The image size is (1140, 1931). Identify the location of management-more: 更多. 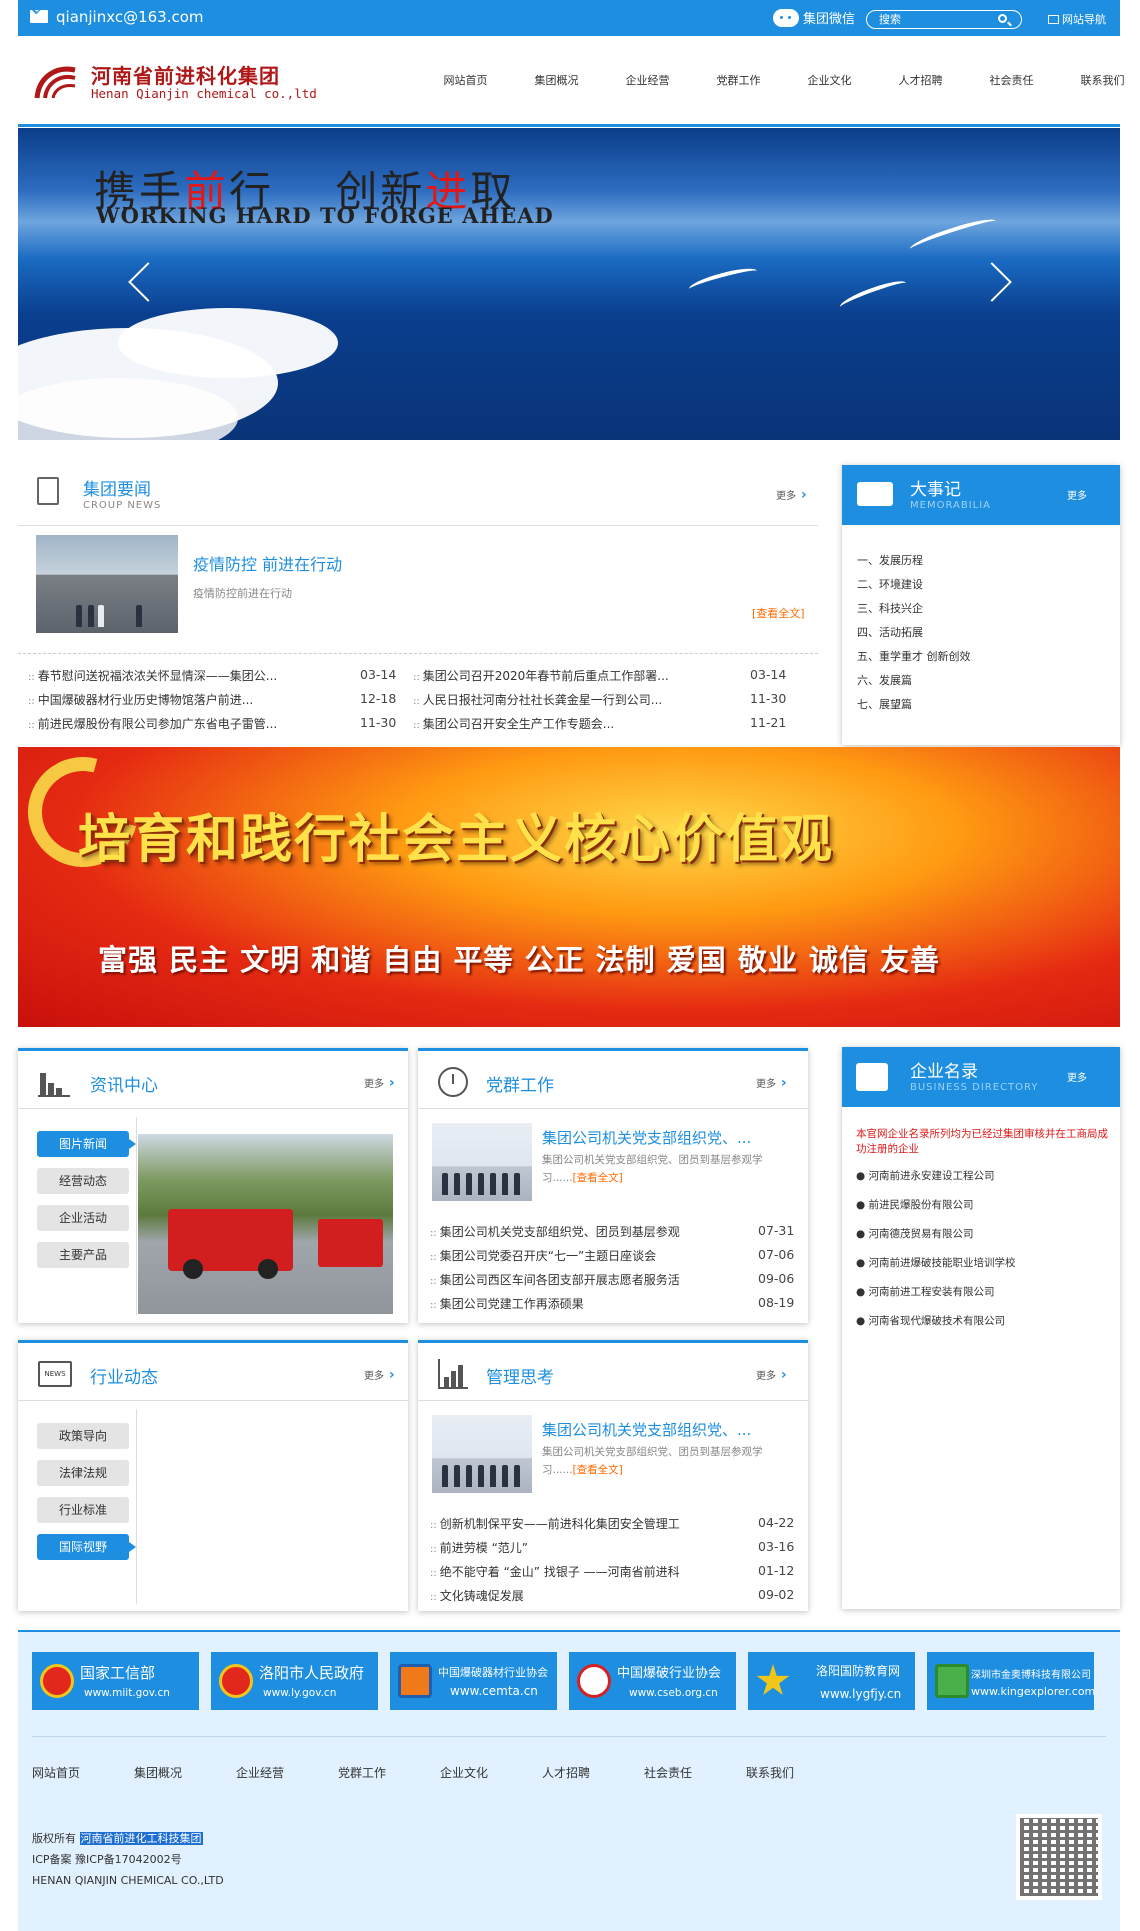
(771, 1375).